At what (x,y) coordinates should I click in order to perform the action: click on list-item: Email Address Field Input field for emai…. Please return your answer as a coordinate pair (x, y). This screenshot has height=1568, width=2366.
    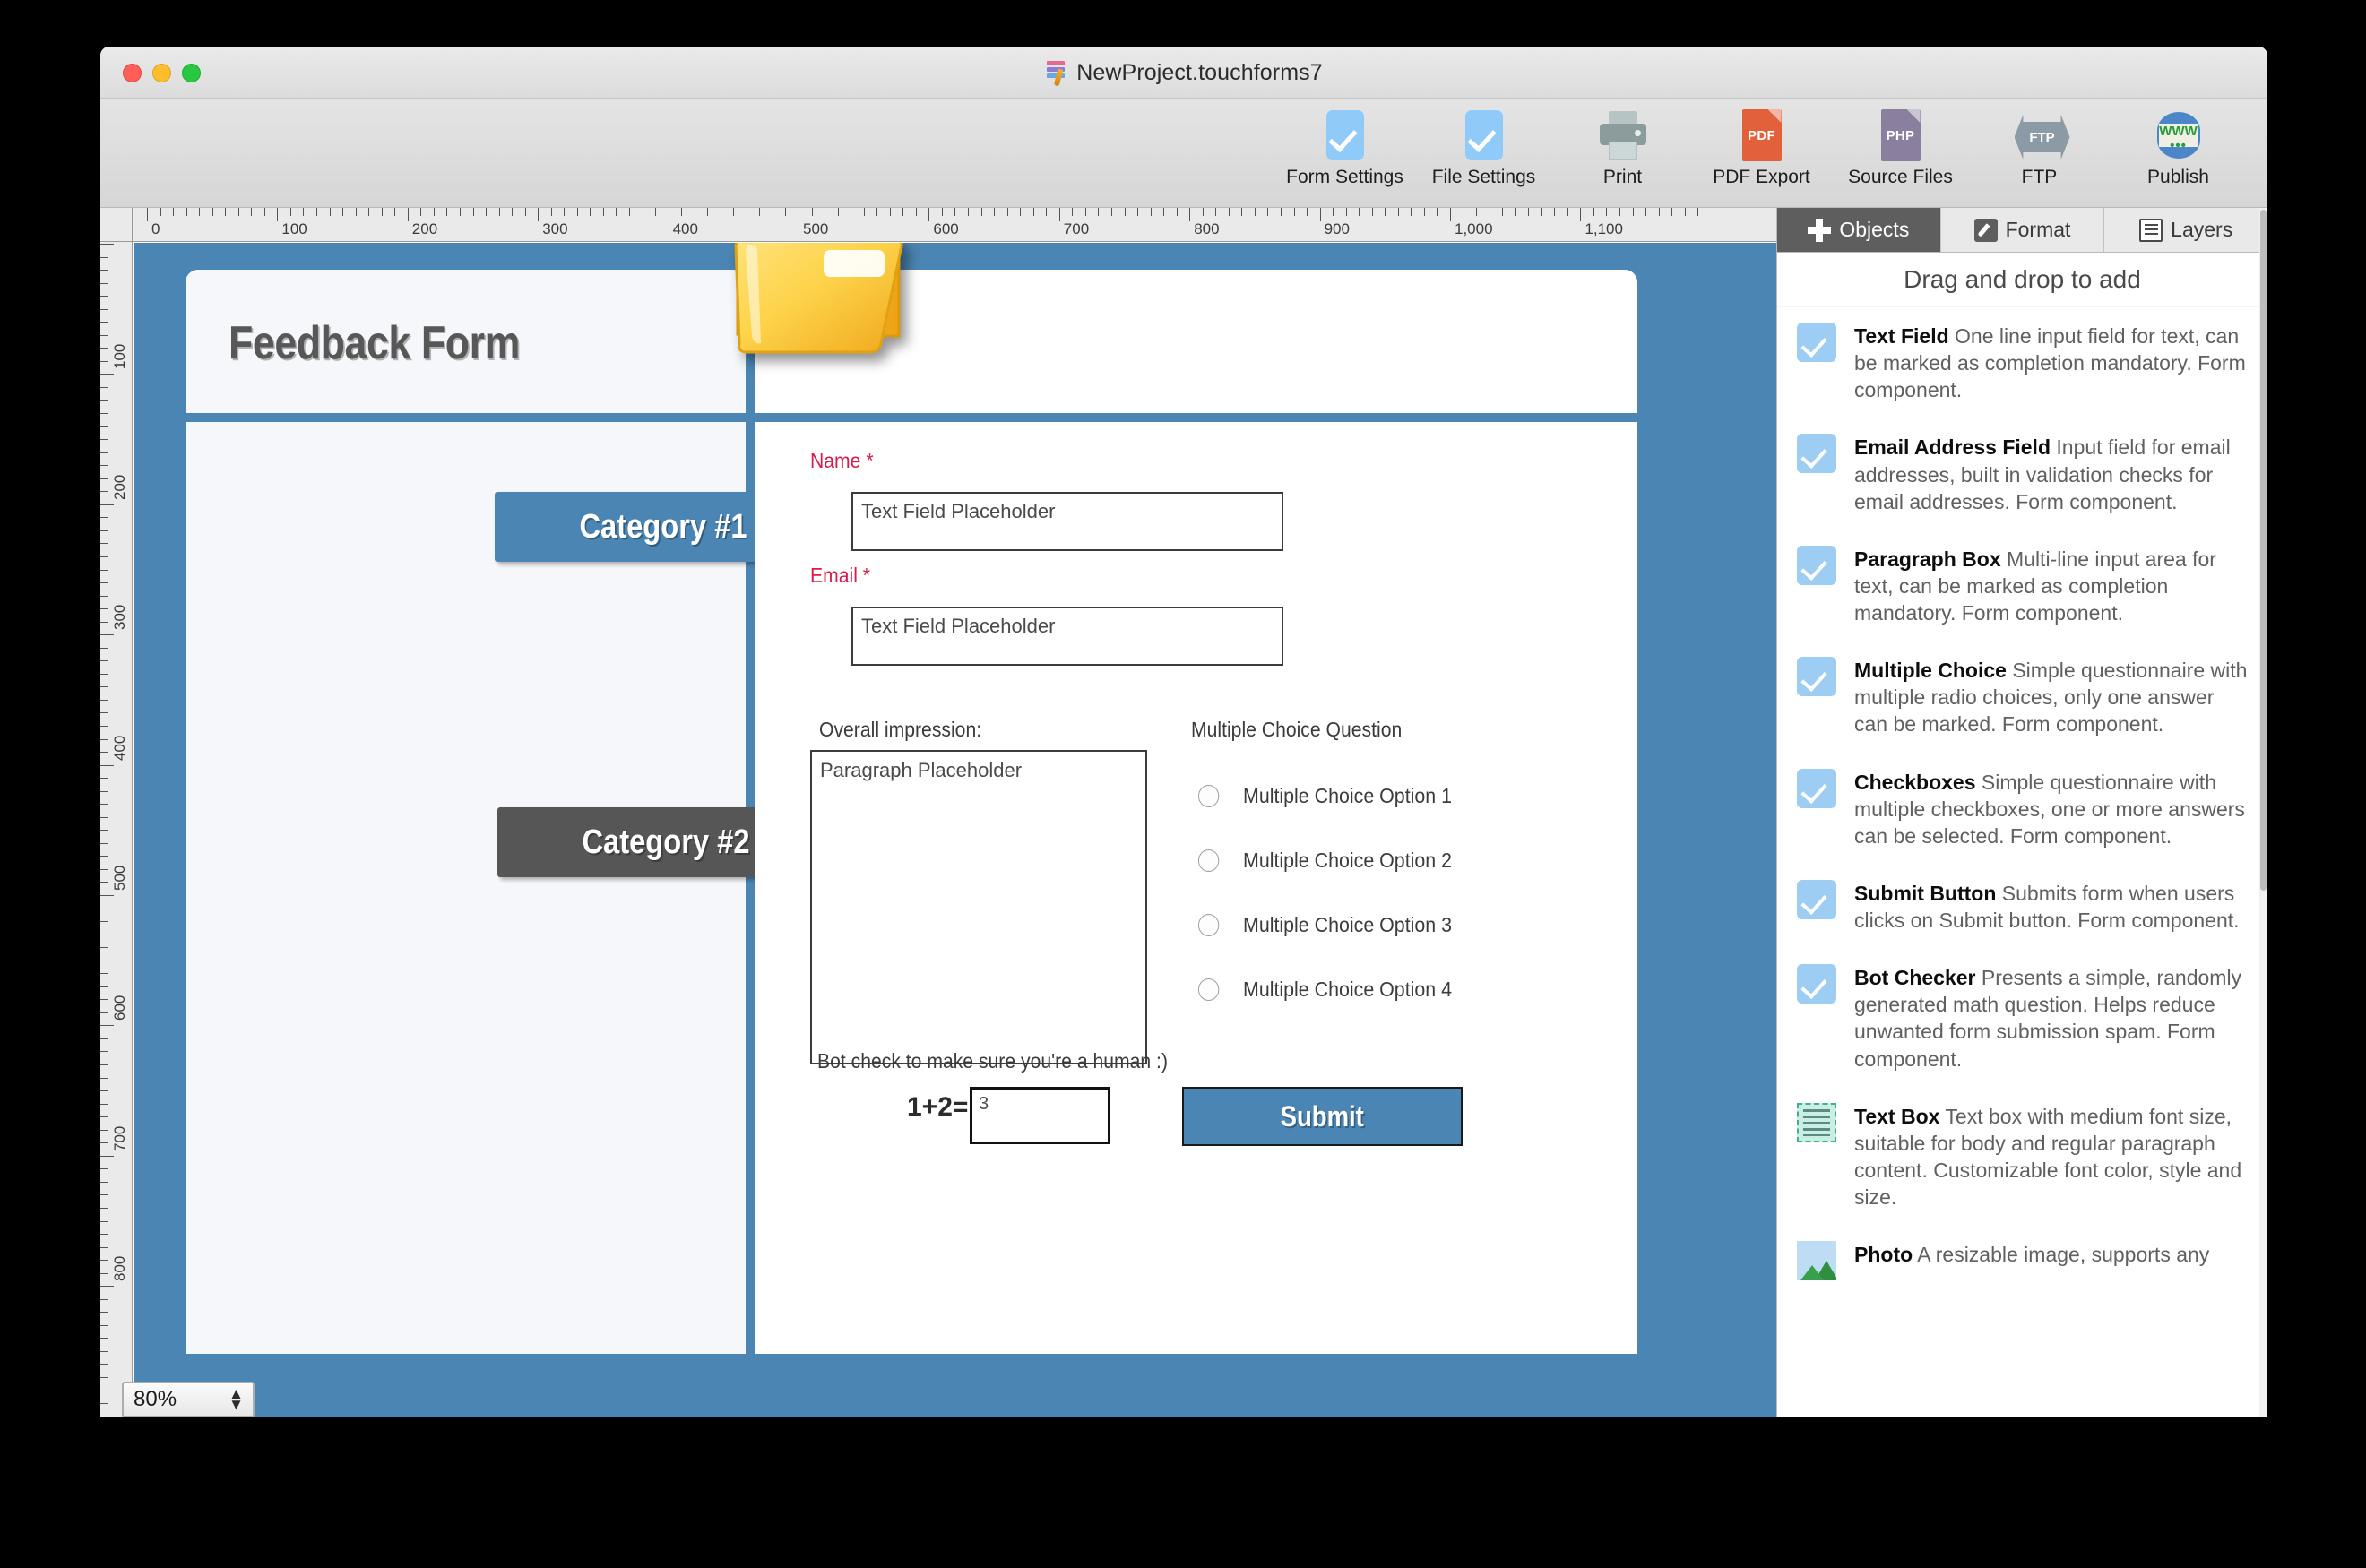
    Looking at the image, I should click on (2022, 474).